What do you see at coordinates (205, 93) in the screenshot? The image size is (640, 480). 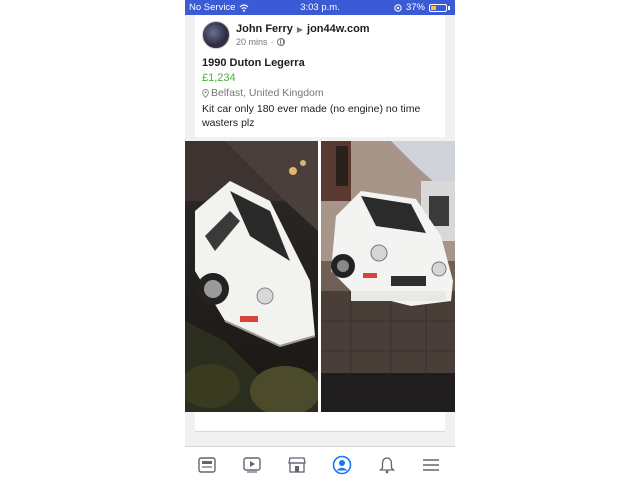 I see `location-pin-icon` at bounding box center [205, 93].